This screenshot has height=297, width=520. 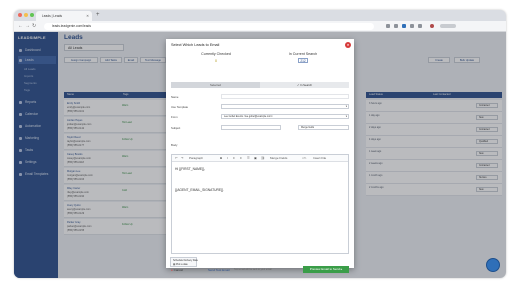 I want to click on redo-icon: ↷, so click(x=182, y=158).